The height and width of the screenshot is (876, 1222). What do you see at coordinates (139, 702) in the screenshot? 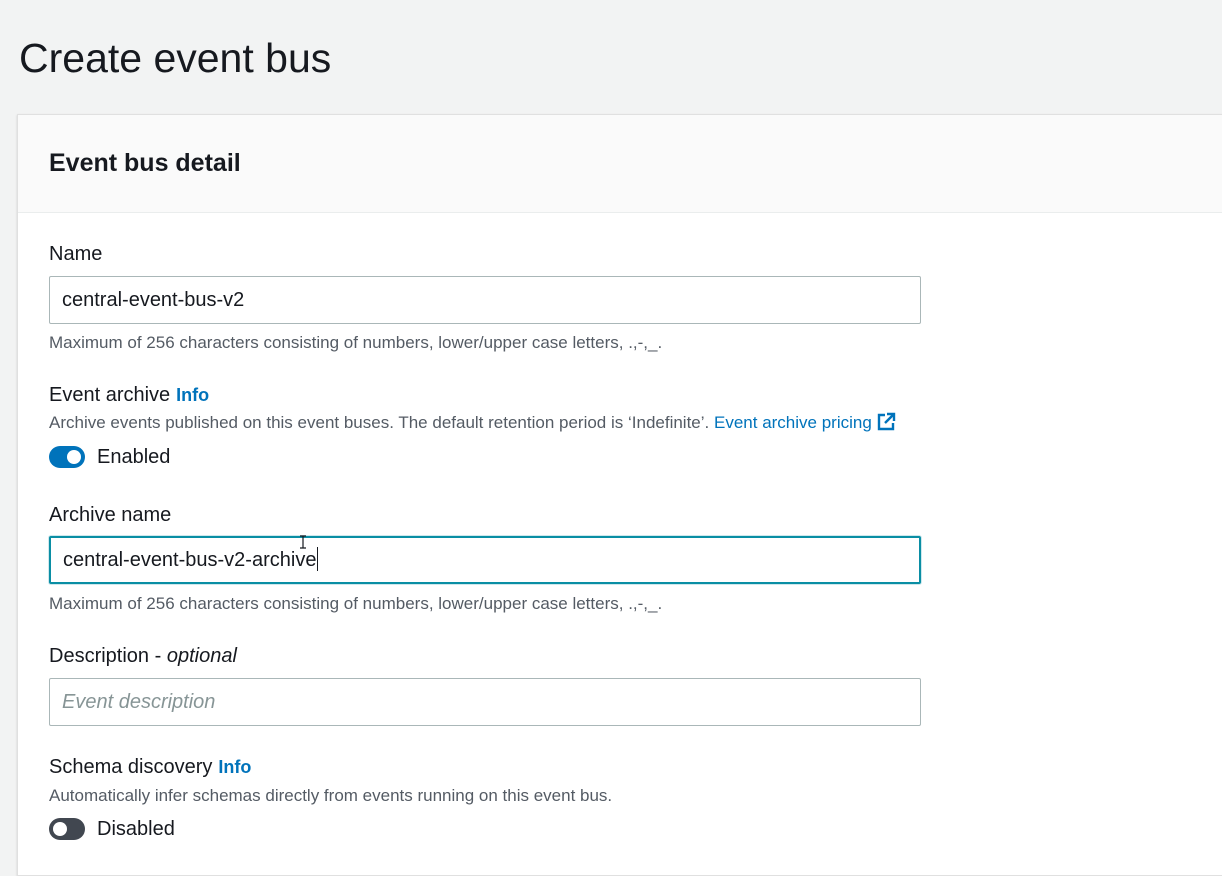
I see `description-placeholder: Event description` at bounding box center [139, 702].